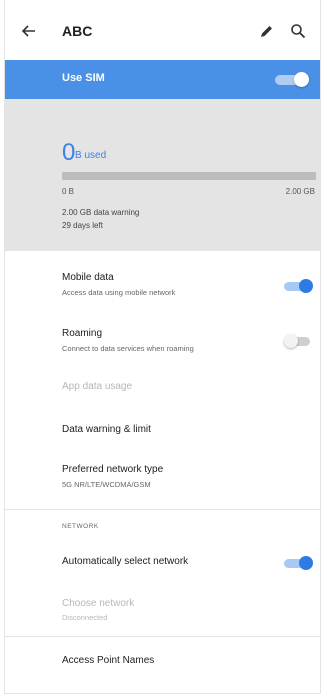 The width and height of the screenshot is (323, 696). What do you see at coordinates (83, 78) in the screenshot?
I see `use-sim-label: Use SIM` at bounding box center [83, 78].